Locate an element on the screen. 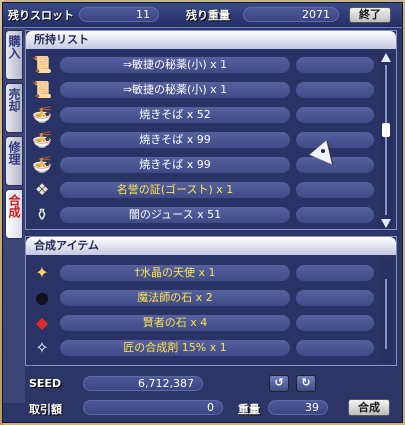 The height and width of the screenshot is (425, 405). side-tabs: 購入 売却 修理 合成 is located at coordinates (14, 215).